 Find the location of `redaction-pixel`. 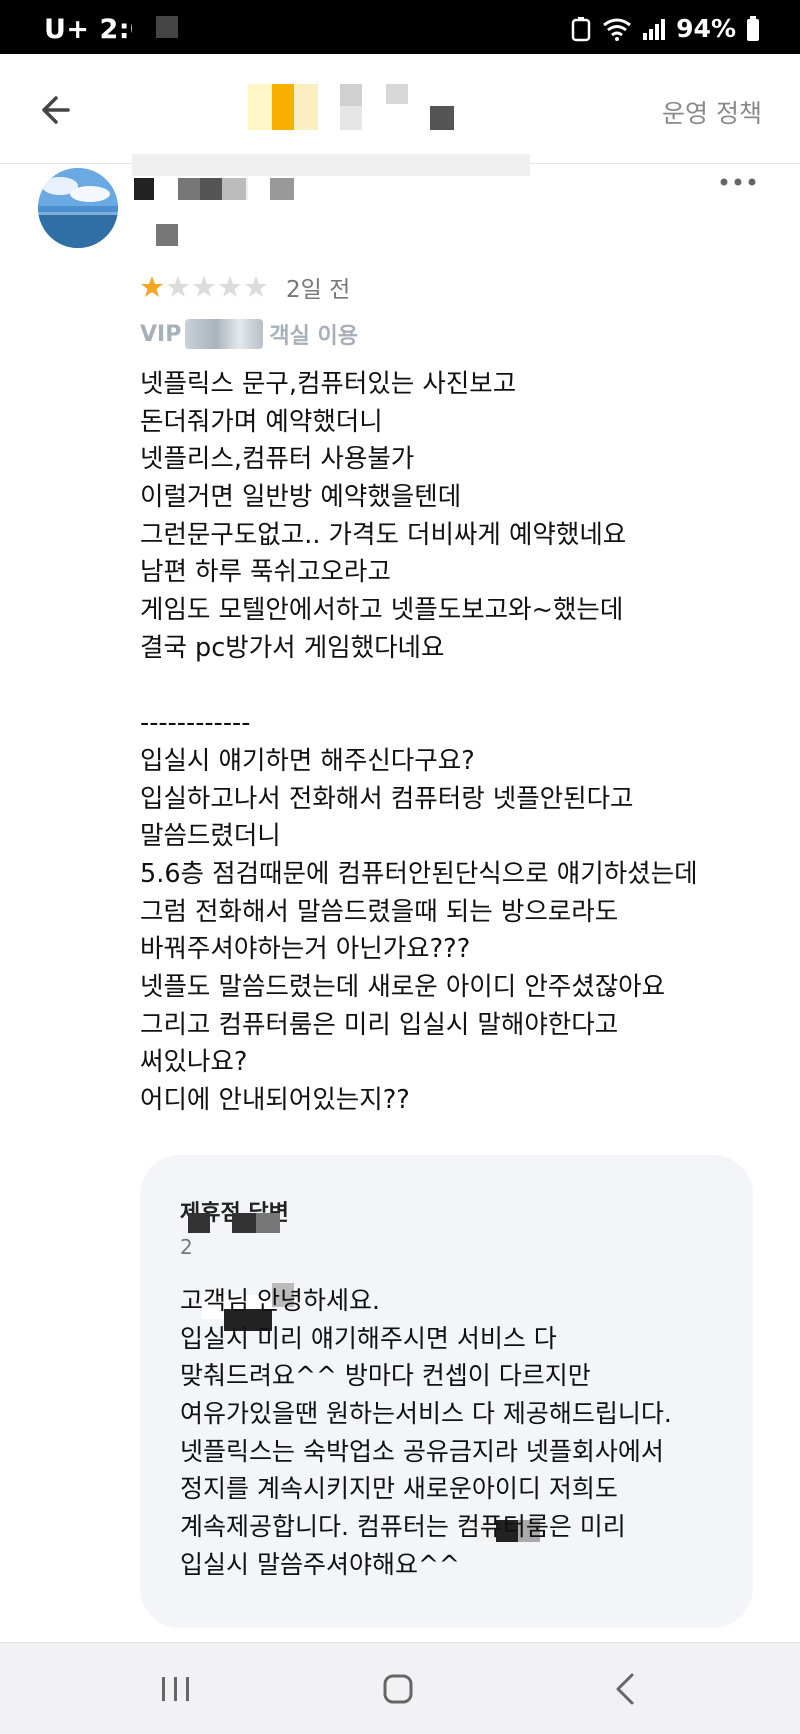

redaction-pixel is located at coordinates (167, 27).